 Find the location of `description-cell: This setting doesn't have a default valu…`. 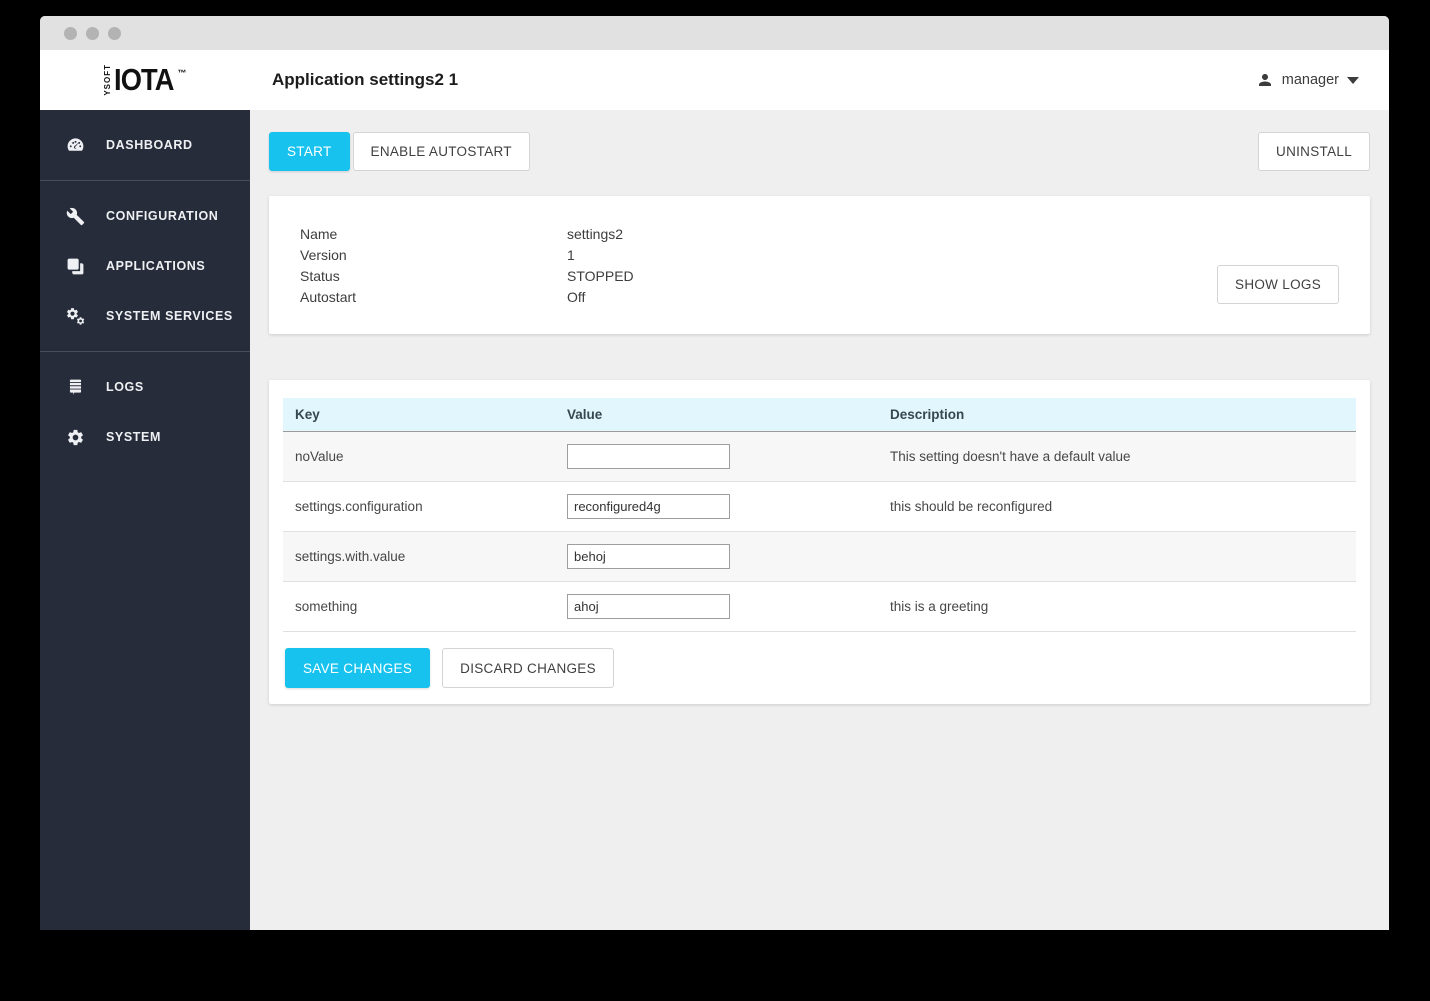

description-cell: This setting doesn't have a default valu… is located at coordinates (1117, 456).